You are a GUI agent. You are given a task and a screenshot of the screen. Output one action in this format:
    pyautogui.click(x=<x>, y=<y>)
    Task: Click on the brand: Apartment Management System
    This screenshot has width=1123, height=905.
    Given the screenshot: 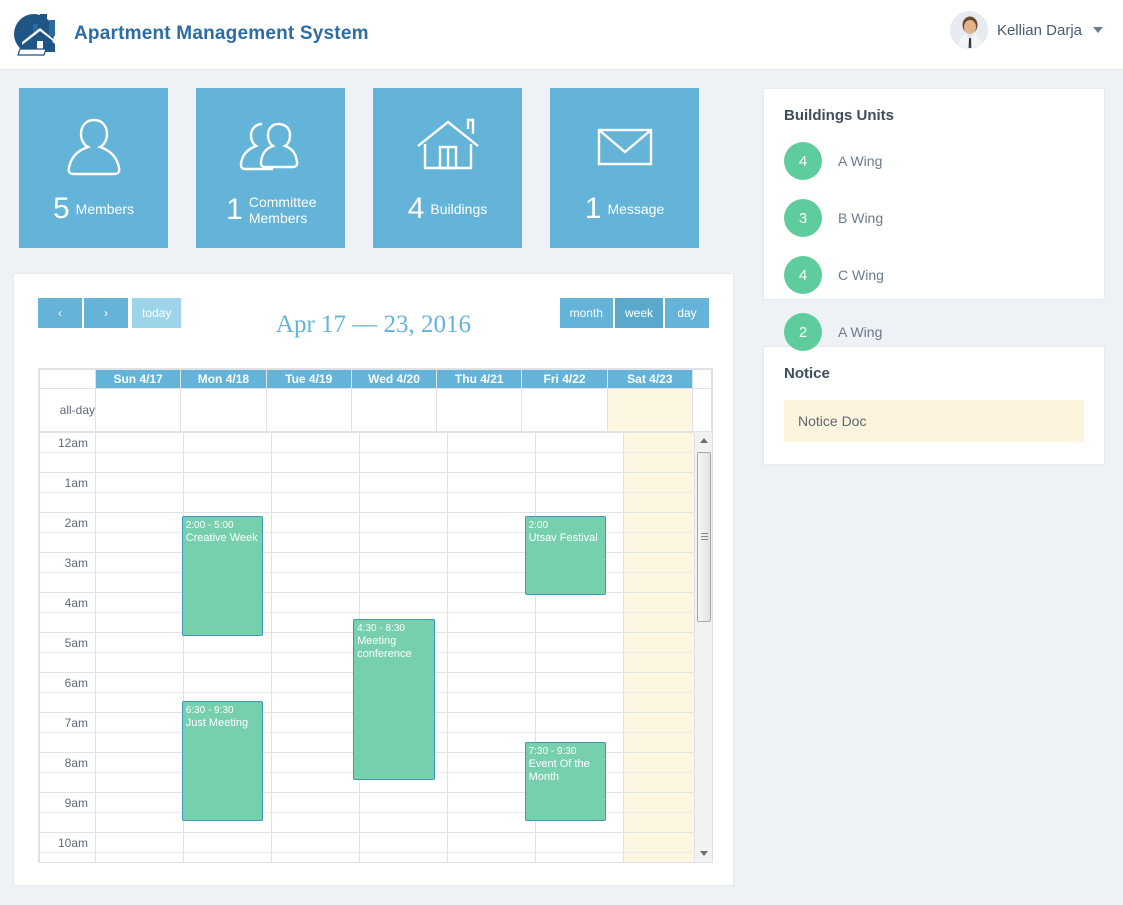 What is the action you would take?
    pyautogui.click(x=189, y=34)
    